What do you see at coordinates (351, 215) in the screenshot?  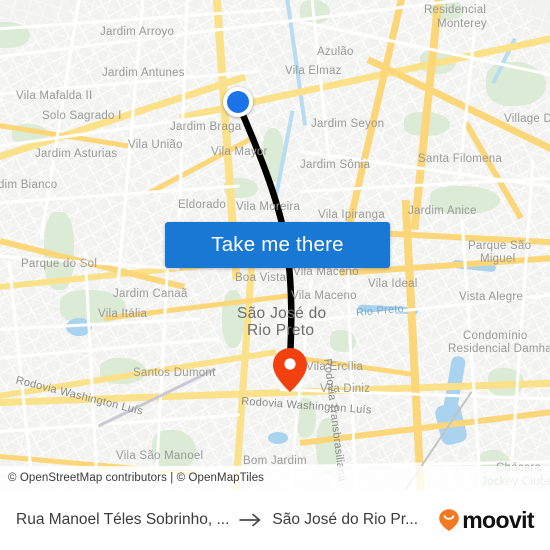 I see `map-label: Vila Ipiranga` at bounding box center [351, 215].